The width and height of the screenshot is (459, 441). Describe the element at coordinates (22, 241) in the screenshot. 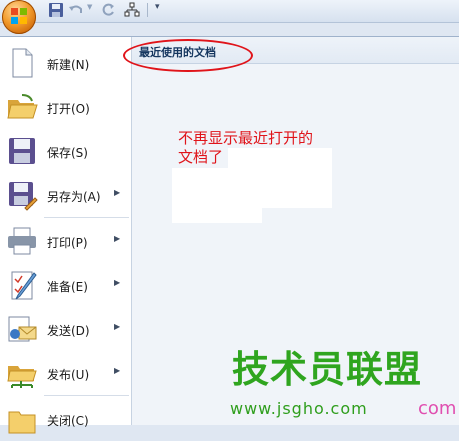

I see `printer-icon` at that location.